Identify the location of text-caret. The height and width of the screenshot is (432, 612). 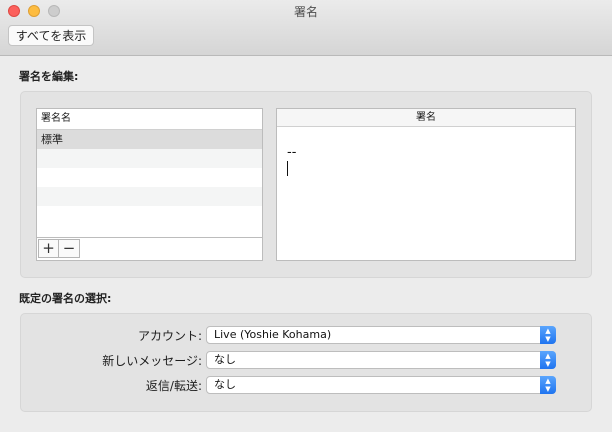
(287, 168).